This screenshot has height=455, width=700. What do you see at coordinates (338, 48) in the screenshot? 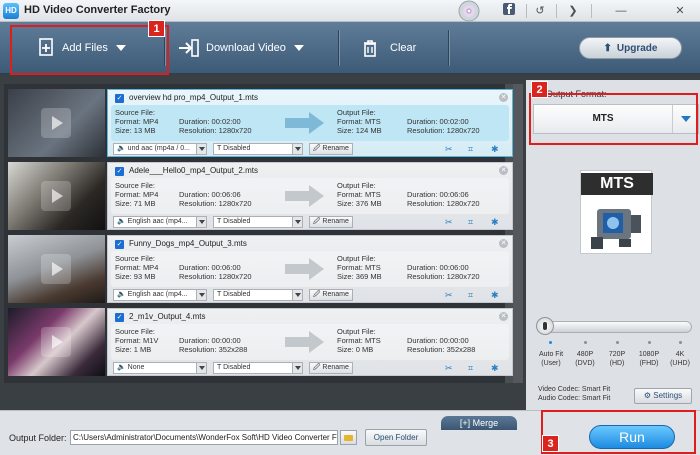
I see `toolbar-separator` at bounding box center [338, 48].